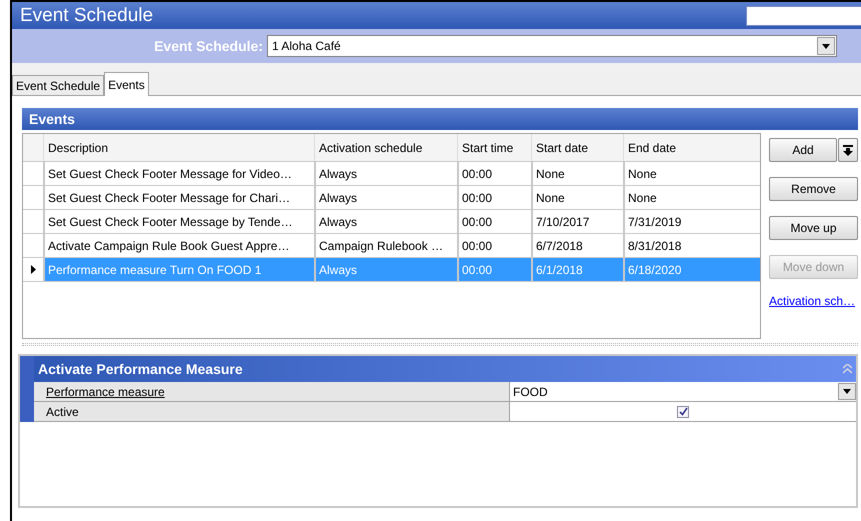  I want to click on search-field, so click(803, 16).